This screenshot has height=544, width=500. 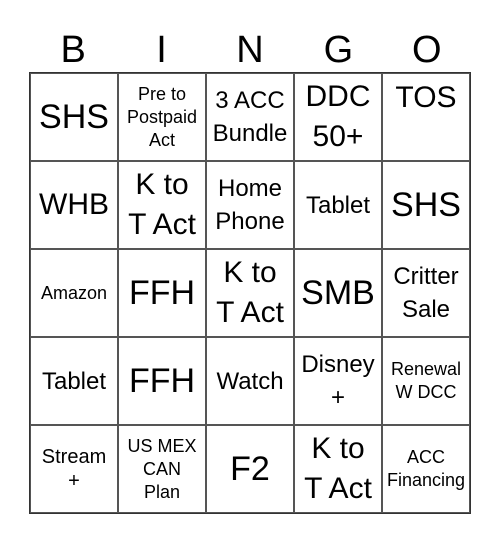 I want to click on header-letter-g: G, so click(x=338, y=50).